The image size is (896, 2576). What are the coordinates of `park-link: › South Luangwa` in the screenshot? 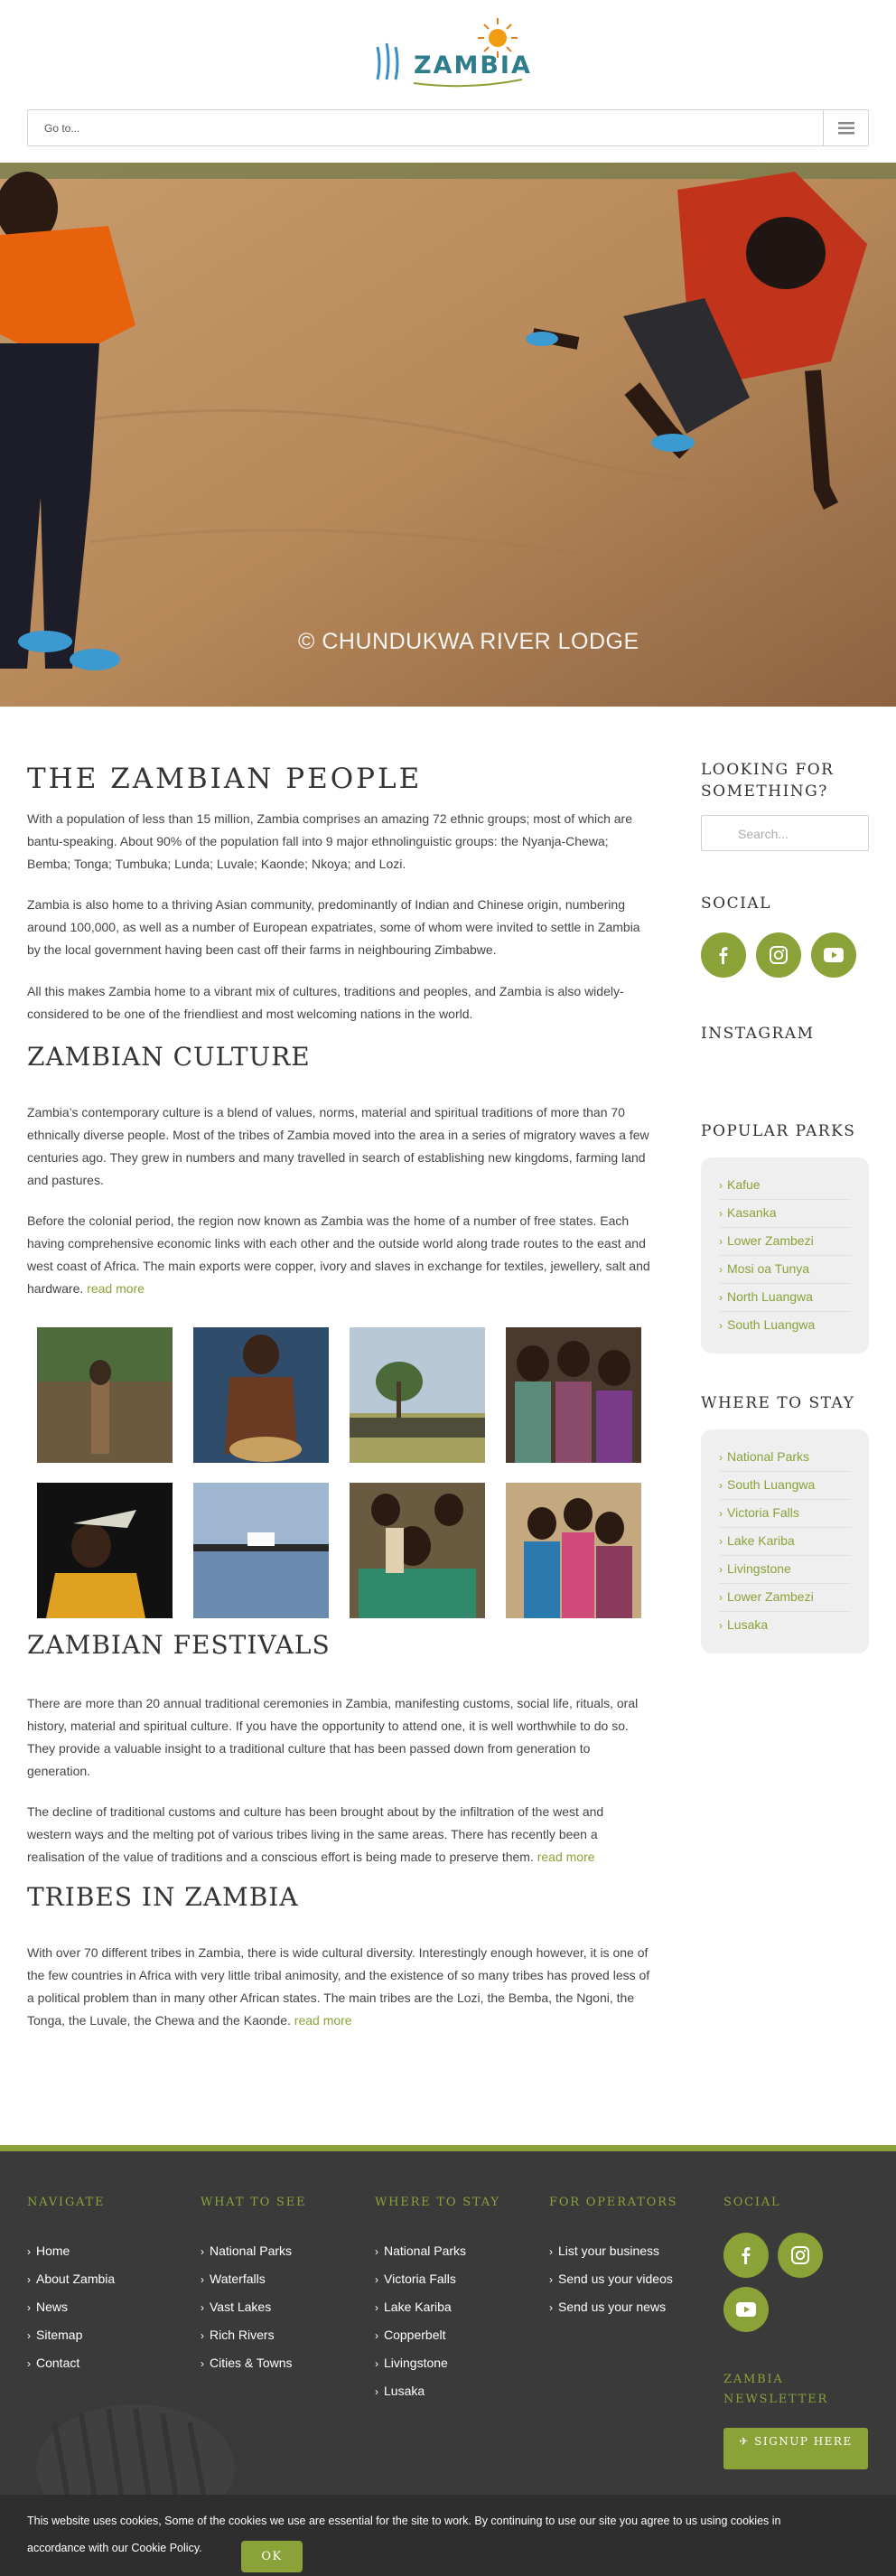 It's located at (785, 1325).